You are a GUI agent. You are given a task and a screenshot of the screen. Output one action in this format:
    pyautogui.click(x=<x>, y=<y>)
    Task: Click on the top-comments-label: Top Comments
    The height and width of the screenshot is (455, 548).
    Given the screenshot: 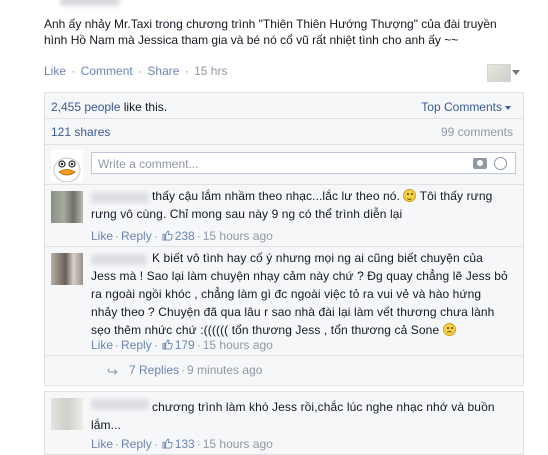 What is the action you would take?
    pyautogui.click(x=461, y=107)
    